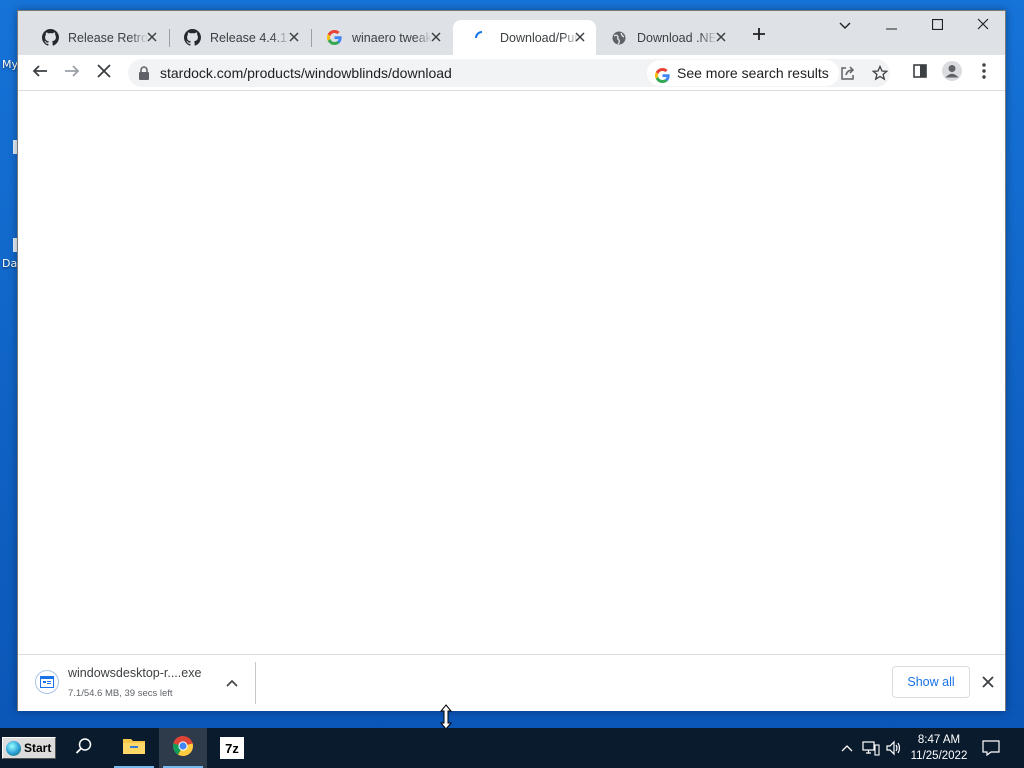  I want to click on profile-button, so click(952, 73).